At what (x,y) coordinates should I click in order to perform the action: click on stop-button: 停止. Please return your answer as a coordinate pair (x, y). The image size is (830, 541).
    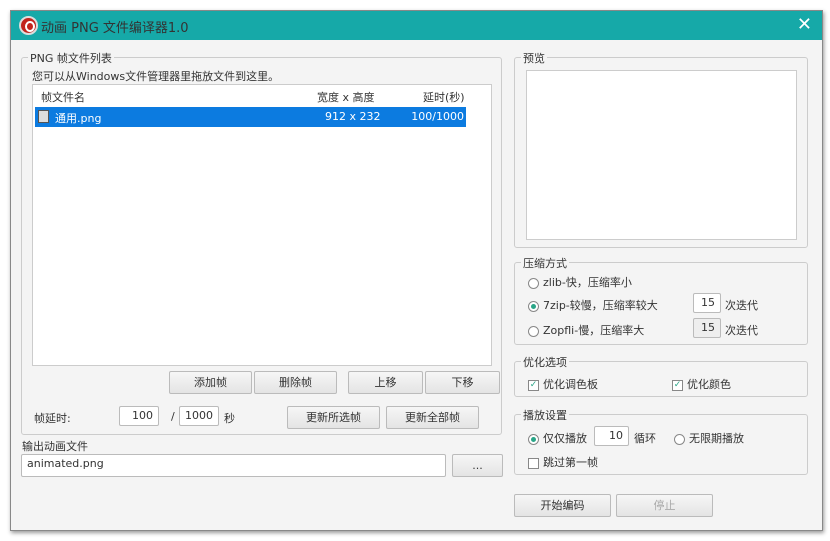
    Looking at the image, I should click on (664, 505).